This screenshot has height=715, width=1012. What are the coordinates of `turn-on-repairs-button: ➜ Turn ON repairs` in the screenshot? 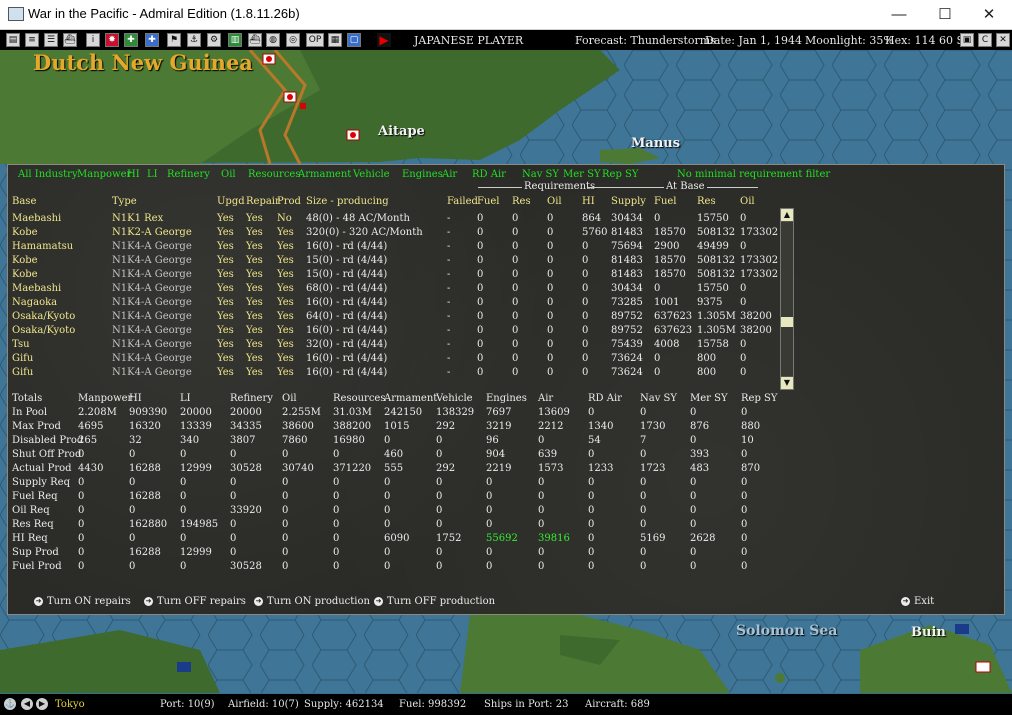 It's located at (82, 601).